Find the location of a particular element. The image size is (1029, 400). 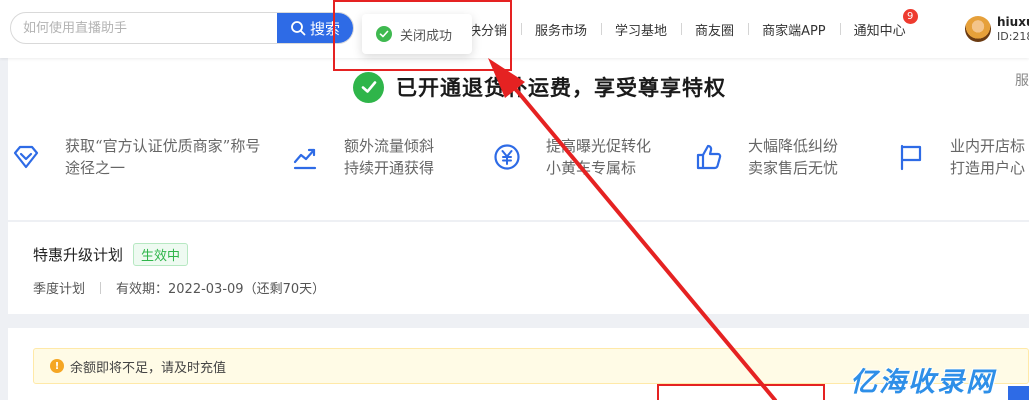

search-bar: 搜索 is located at coordinates (182, 28).